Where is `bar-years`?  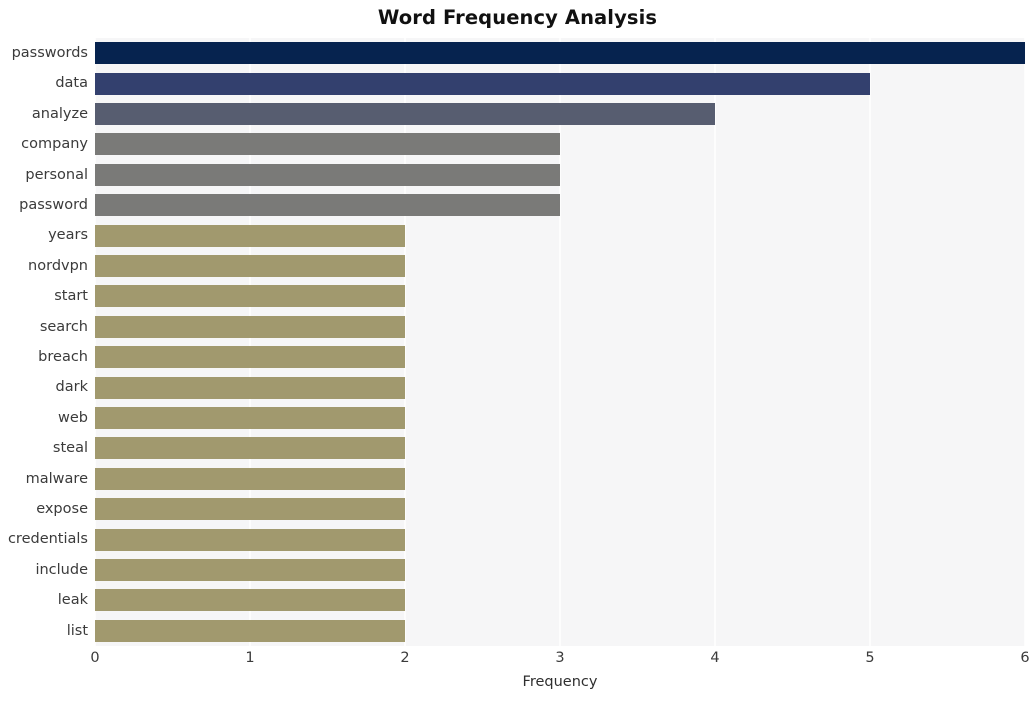
bar-years is located at coordinates (250, 235).